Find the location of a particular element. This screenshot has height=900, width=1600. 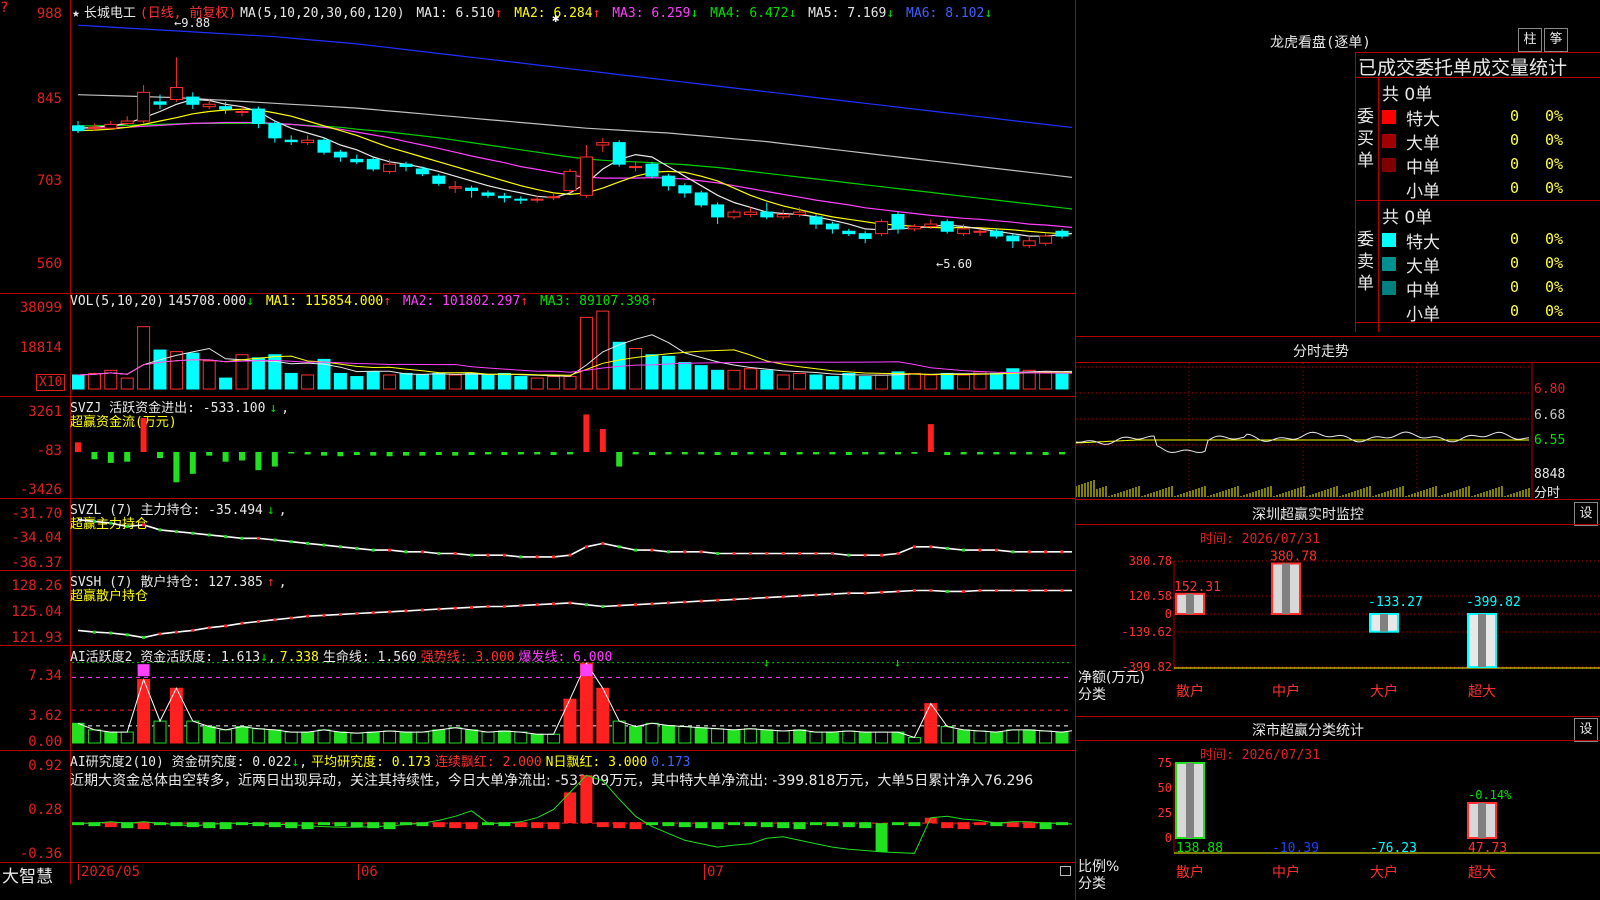

high-note: ←9.88 is located at coordinates (192, 23).